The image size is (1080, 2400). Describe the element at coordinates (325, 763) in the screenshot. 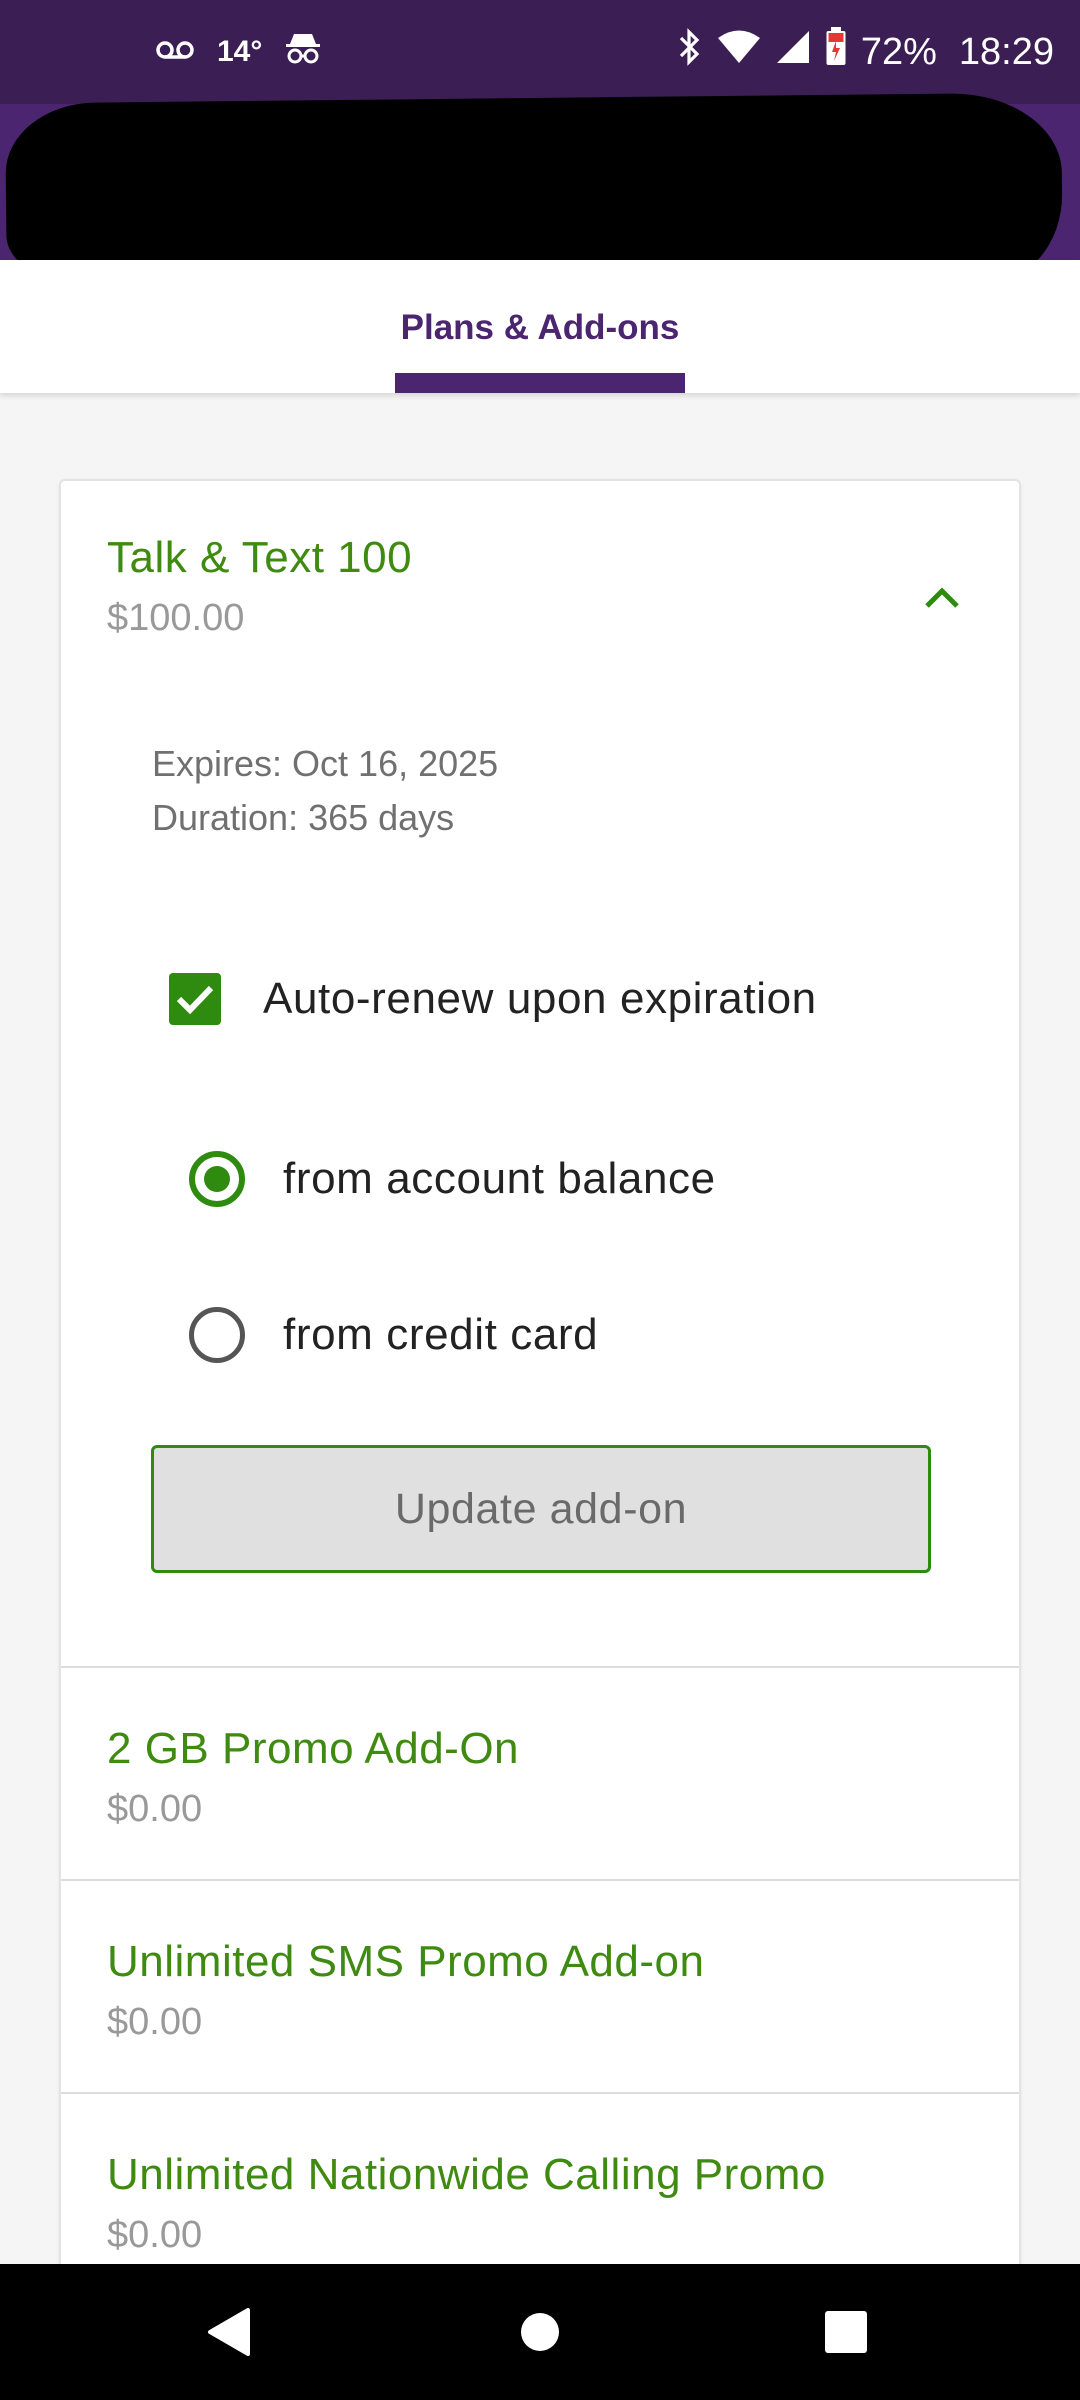

I see `expiry-text: Expires: Oct 16, 2025` at that location.